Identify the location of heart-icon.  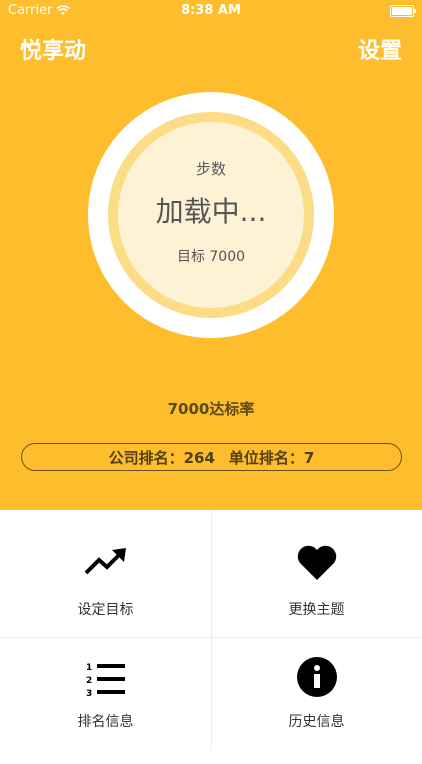
(316, 562).